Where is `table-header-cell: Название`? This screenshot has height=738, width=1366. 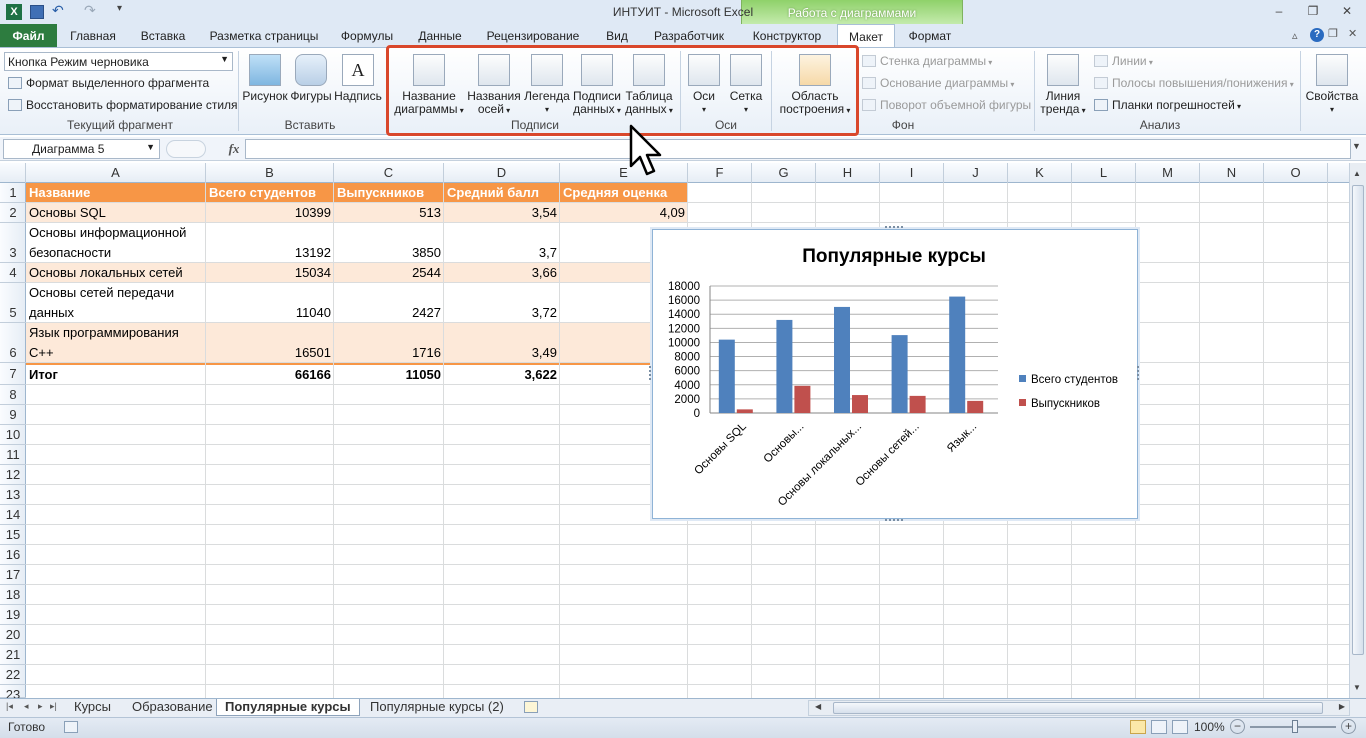
table-header-cell: Название is located at coordinates (116, 192).